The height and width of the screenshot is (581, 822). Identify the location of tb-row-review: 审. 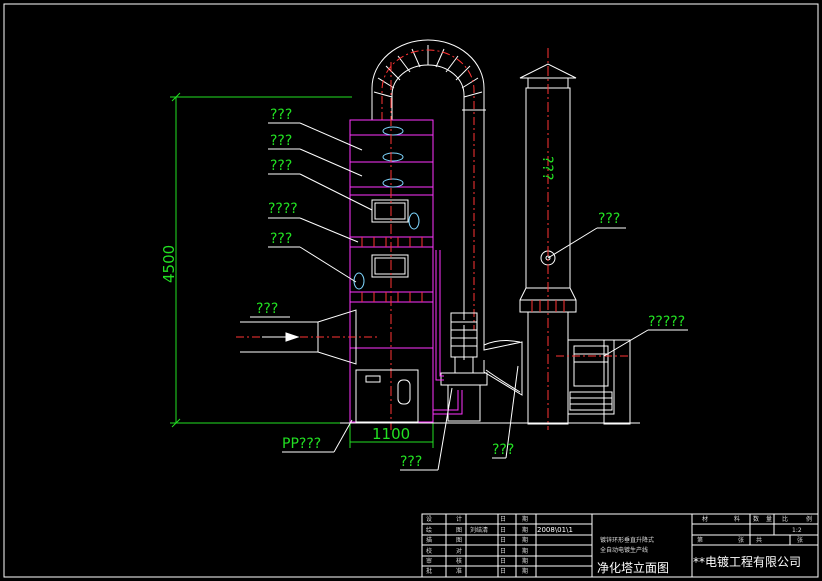
(429, 561).